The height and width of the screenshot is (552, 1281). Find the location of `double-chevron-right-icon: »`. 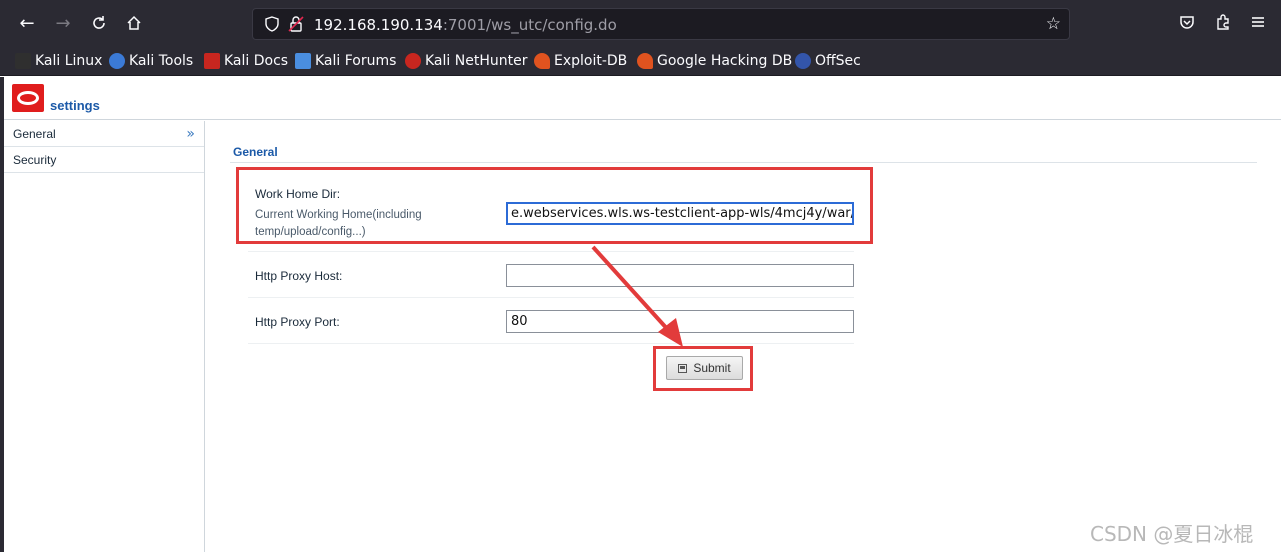

double-chevron-right-icon: » is located at coordinates (190, 134).